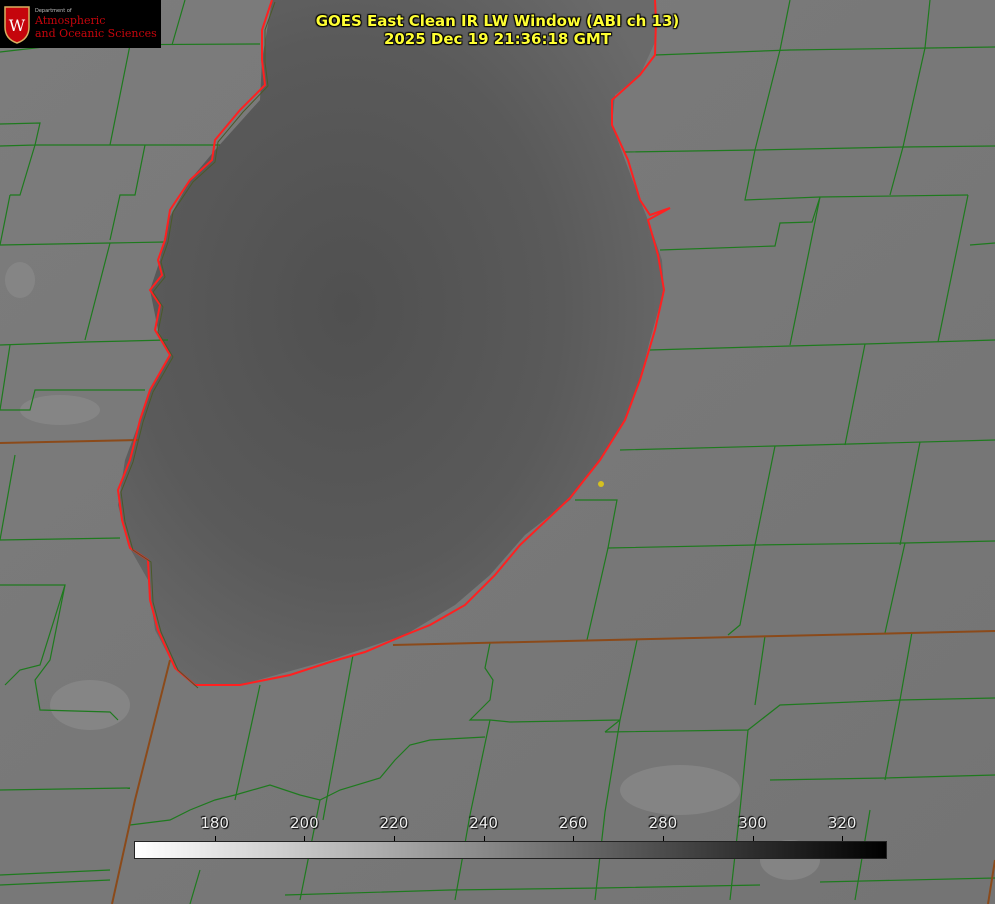  Describe the element at coordinates (96, 33) in the screenshot. I see `logo-line-2: and Oceanic Sciences` at that location.